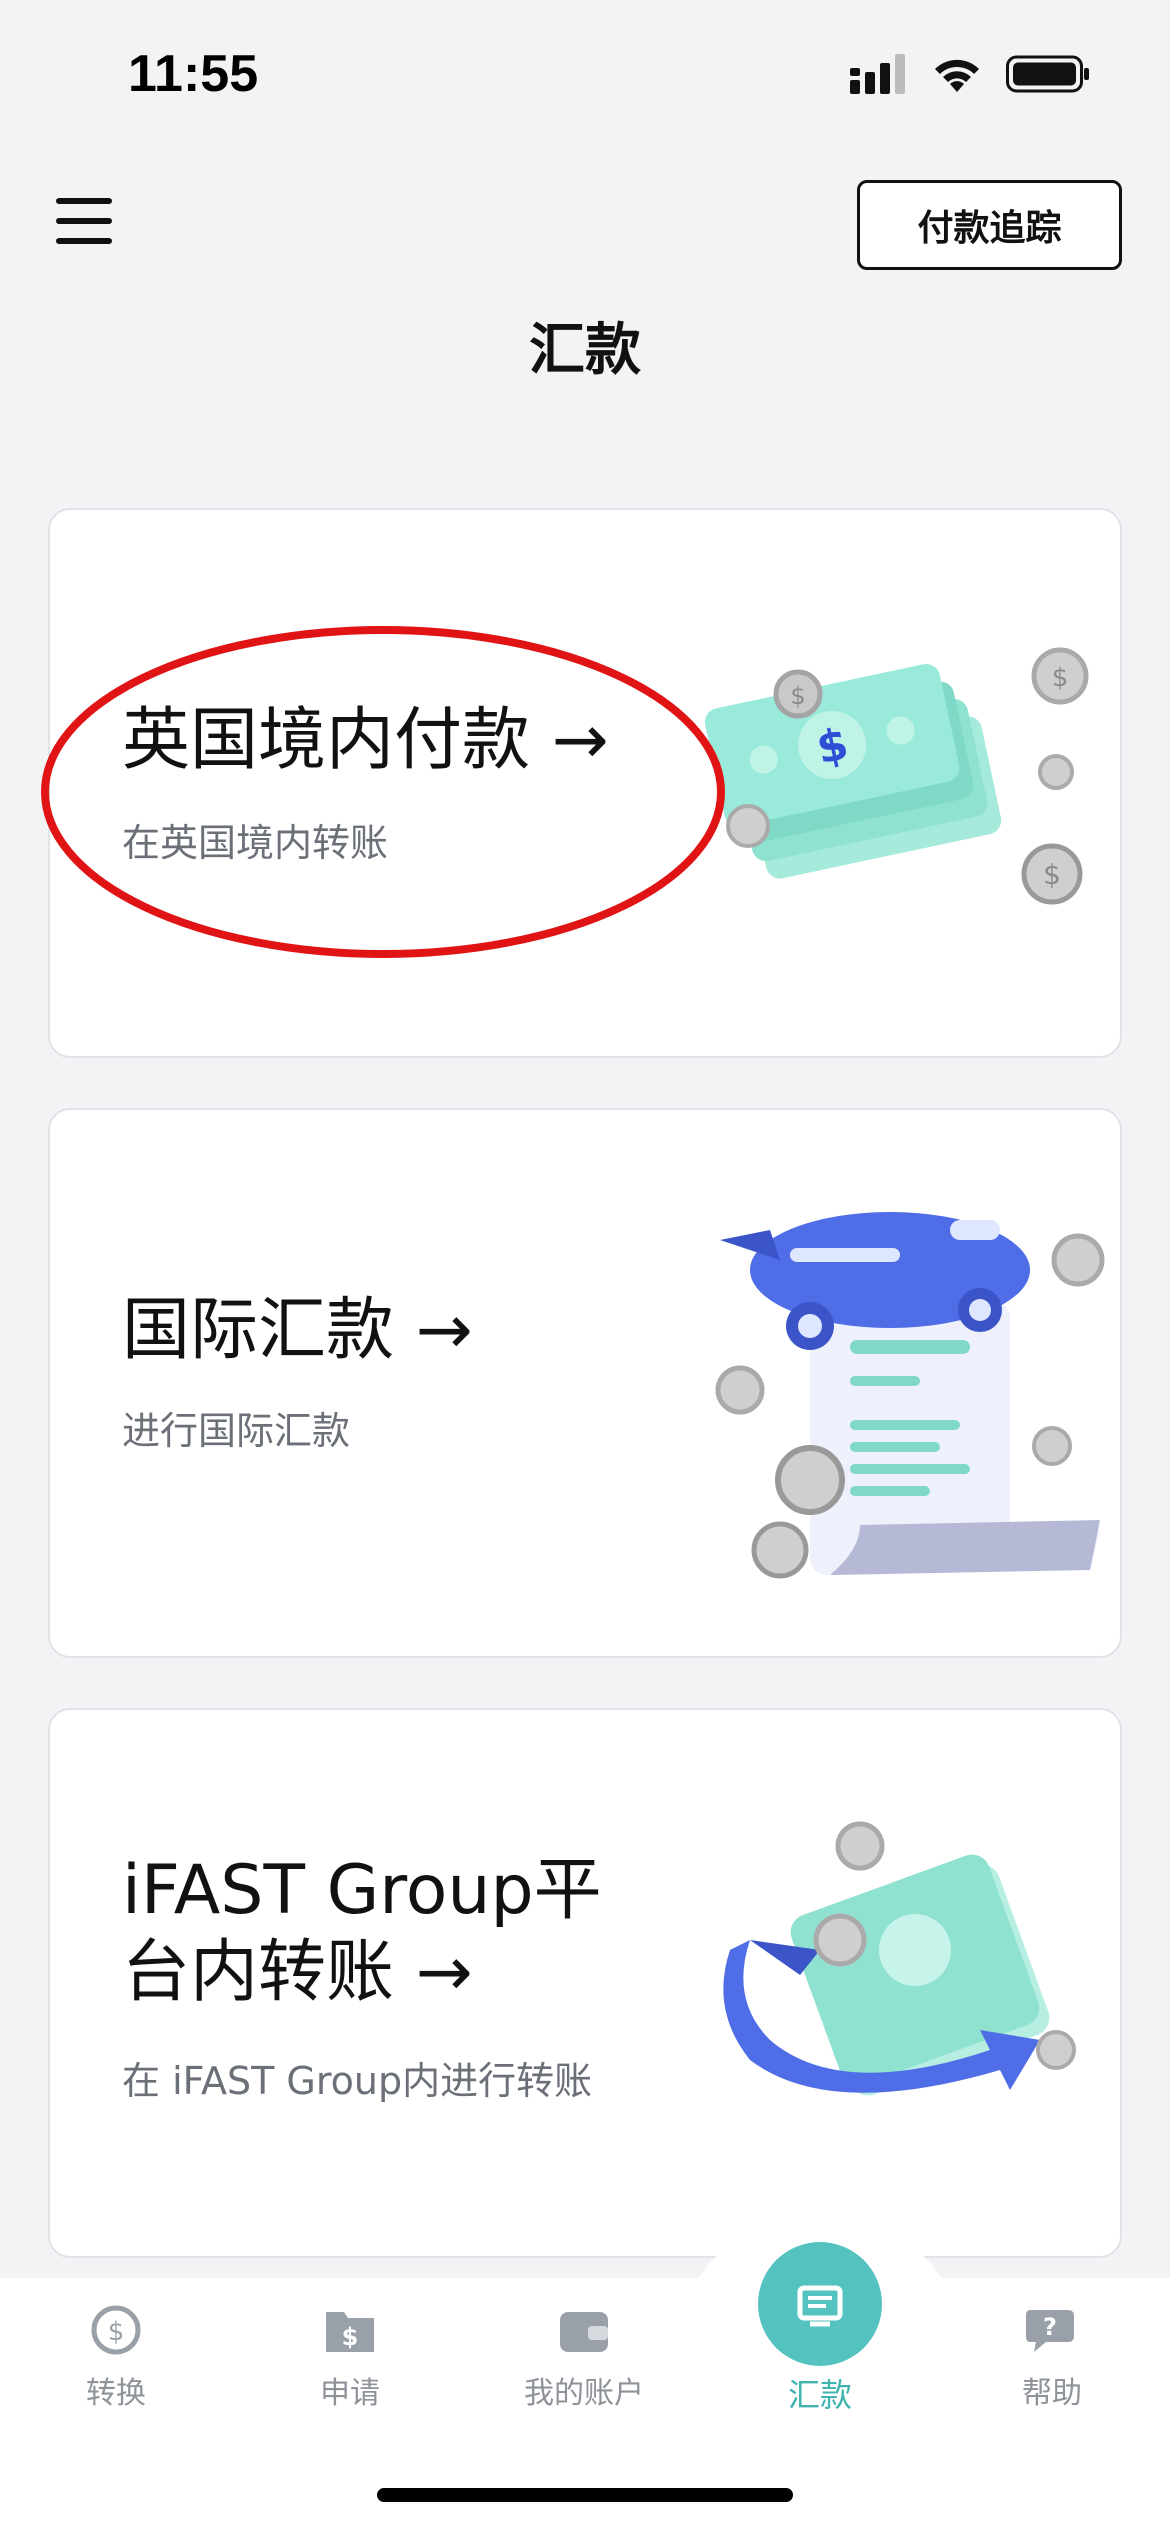 This screenshot has height=2532, width=1170. I want to click on remittance-icon, so click(820, 2306).